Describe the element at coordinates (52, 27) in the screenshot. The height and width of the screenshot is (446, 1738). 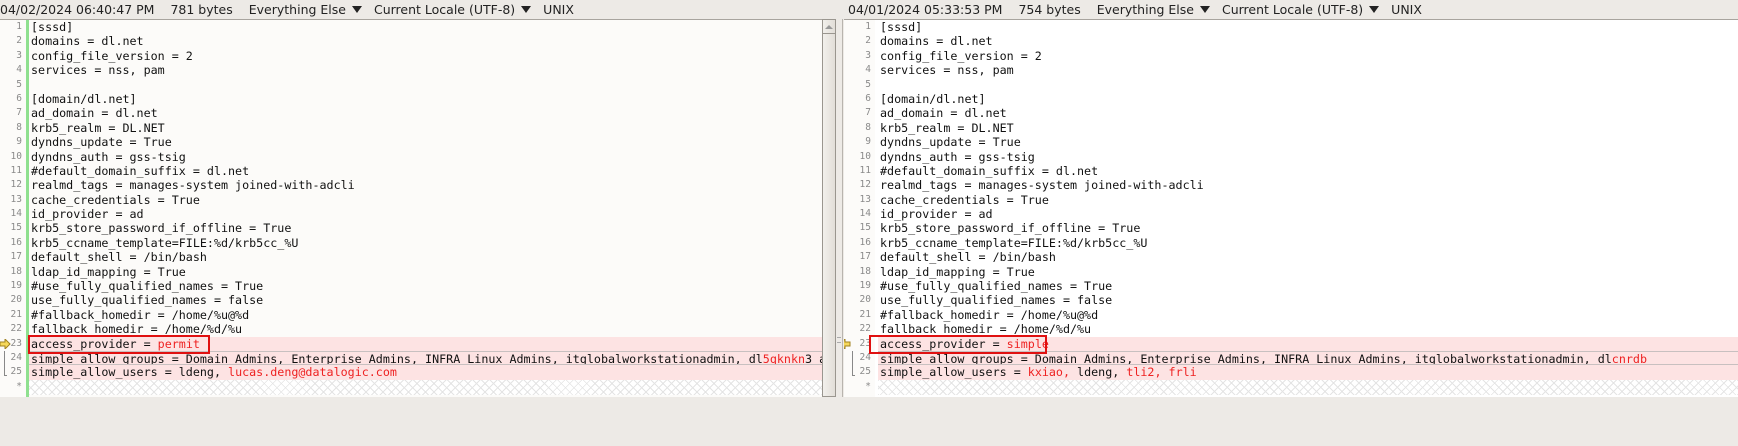
I see `line-text: [sssd]` at that location.